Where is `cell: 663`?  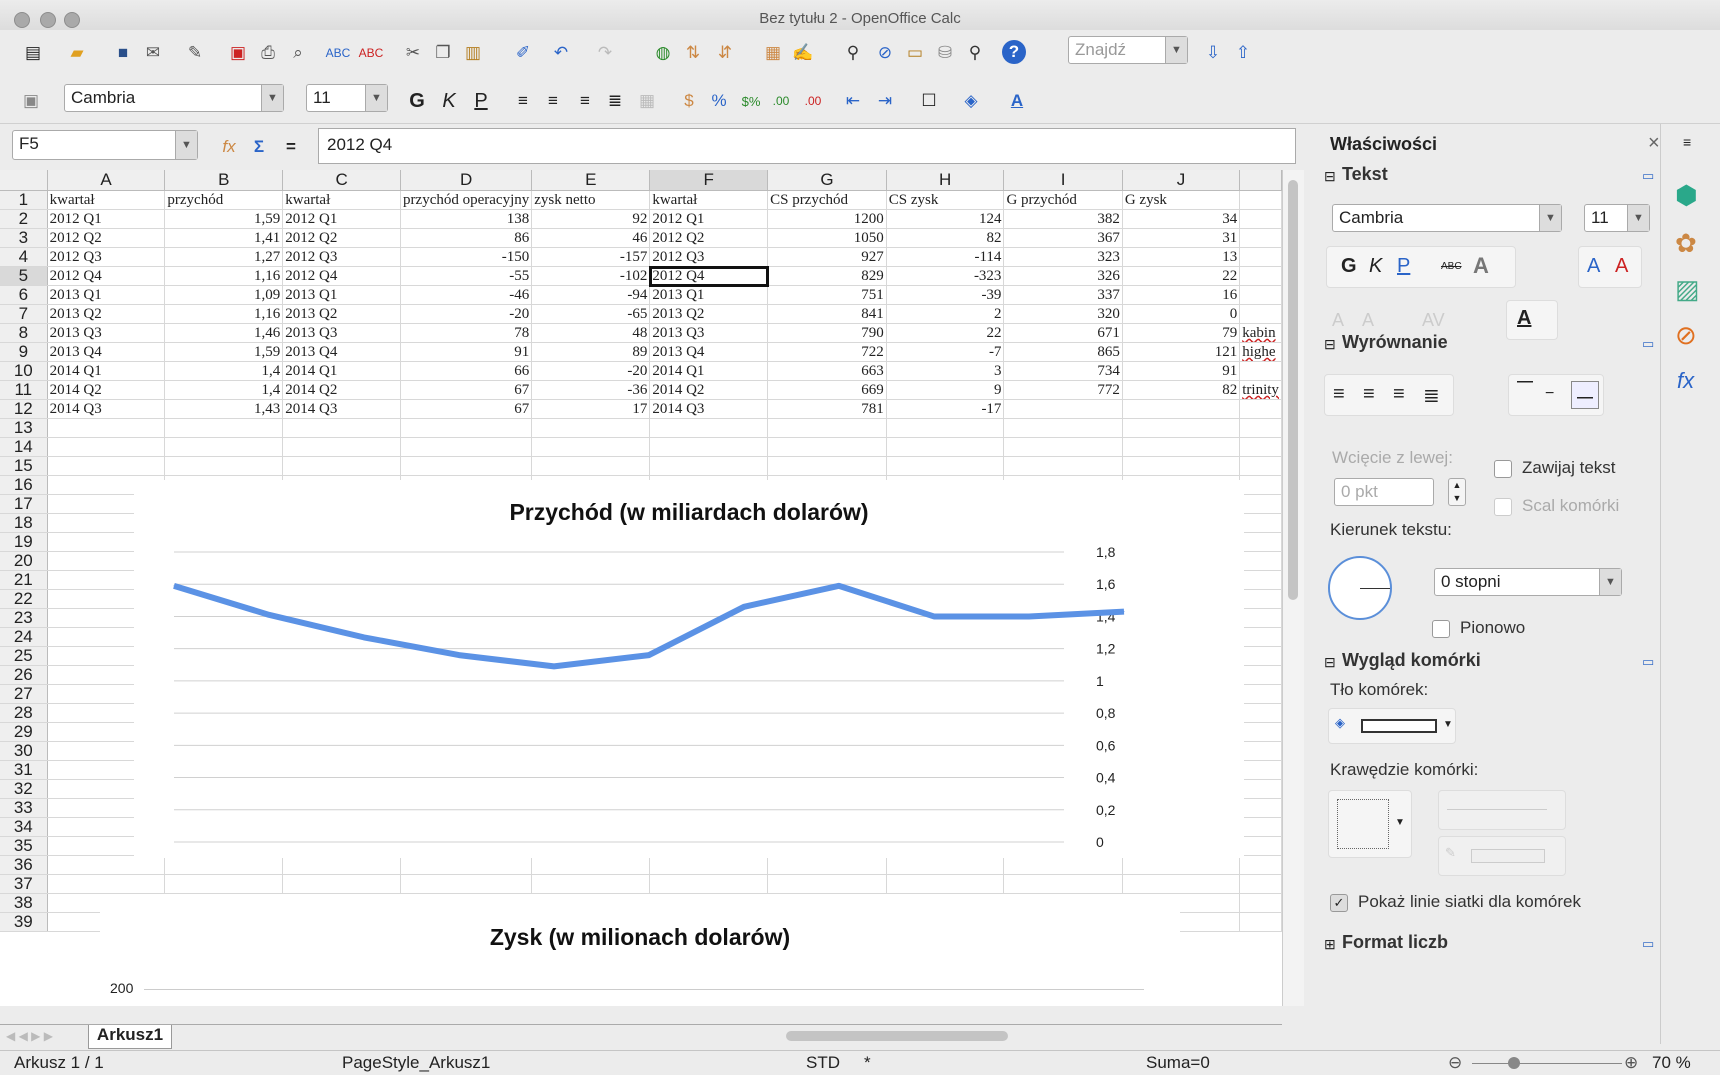 cell: 663 is located at coordinates (827, 371).